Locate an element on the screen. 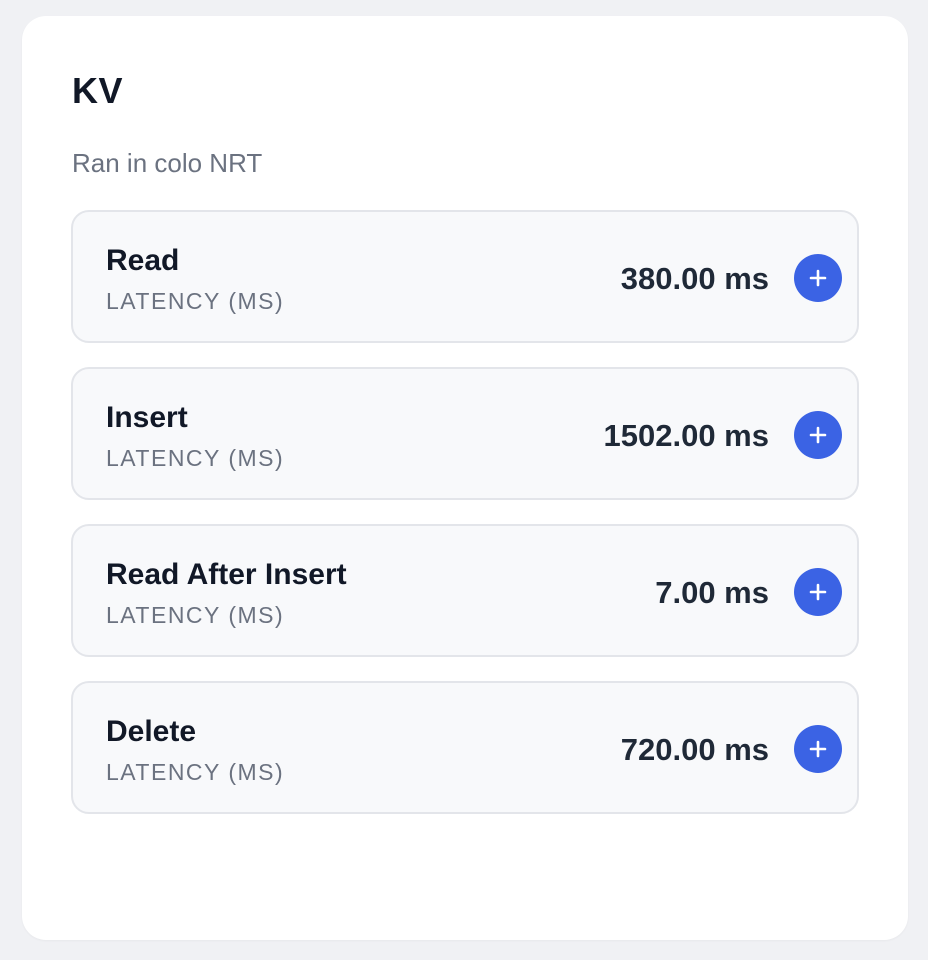 Image resolution: width=928 pixels, height=960 pixels. metric-name: Read is located at coordinates (143, 260).